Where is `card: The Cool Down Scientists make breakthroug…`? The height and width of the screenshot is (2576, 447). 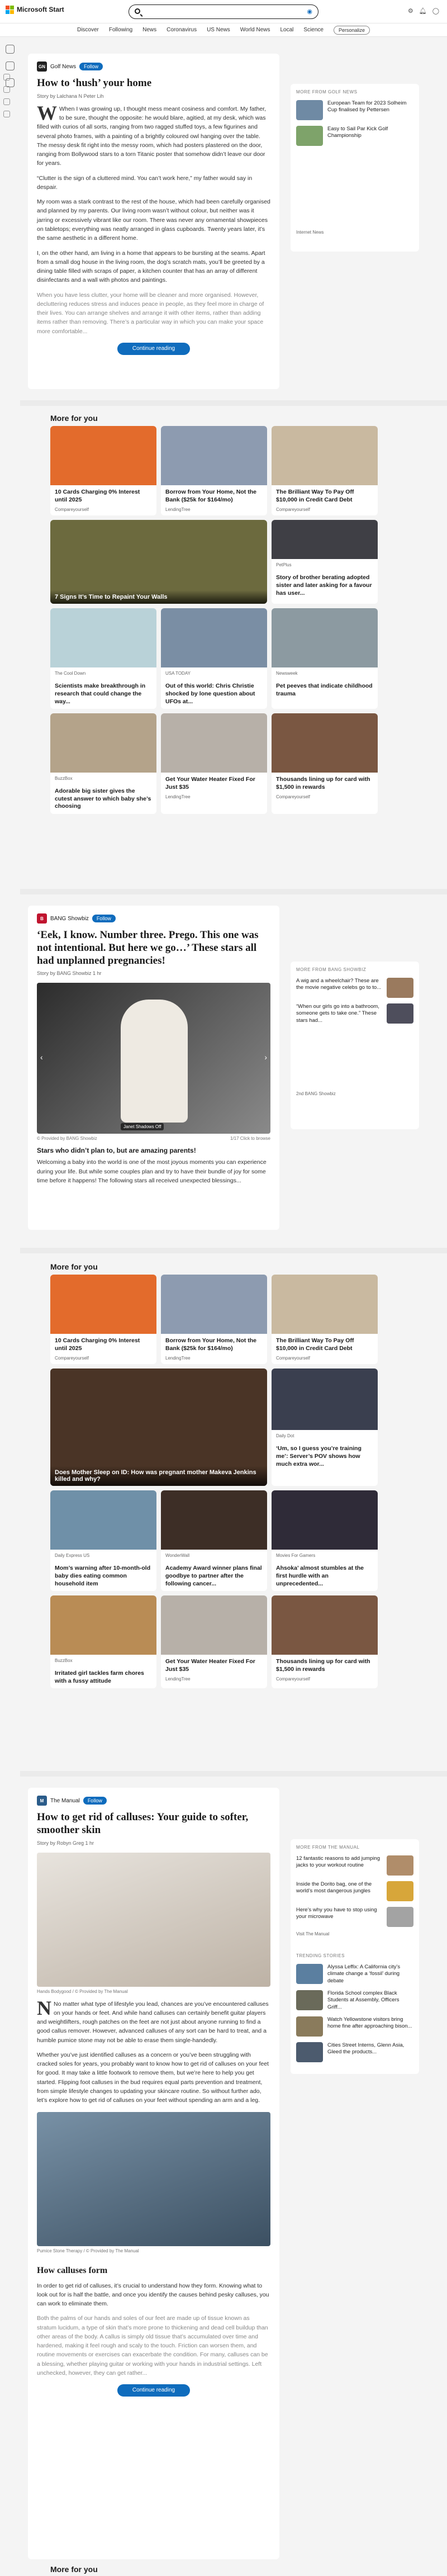
card: The Cool Down Scientists make breakthroug… is located at coordinates (103, 658).